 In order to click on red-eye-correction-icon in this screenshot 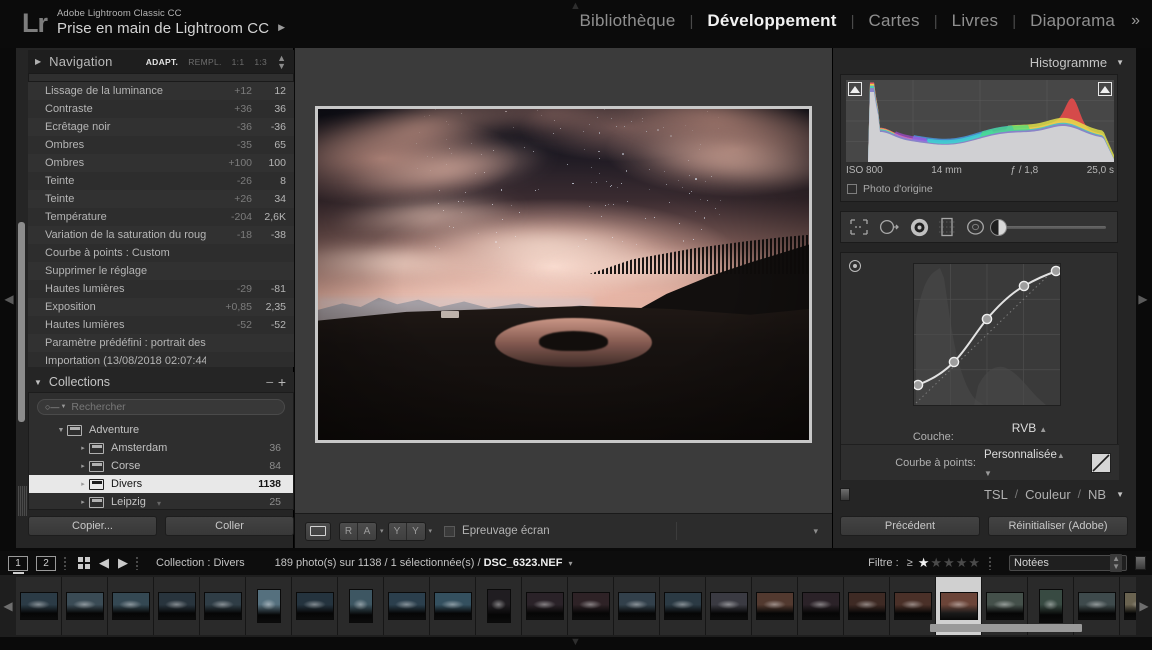, I will do `click(919, 227)`.